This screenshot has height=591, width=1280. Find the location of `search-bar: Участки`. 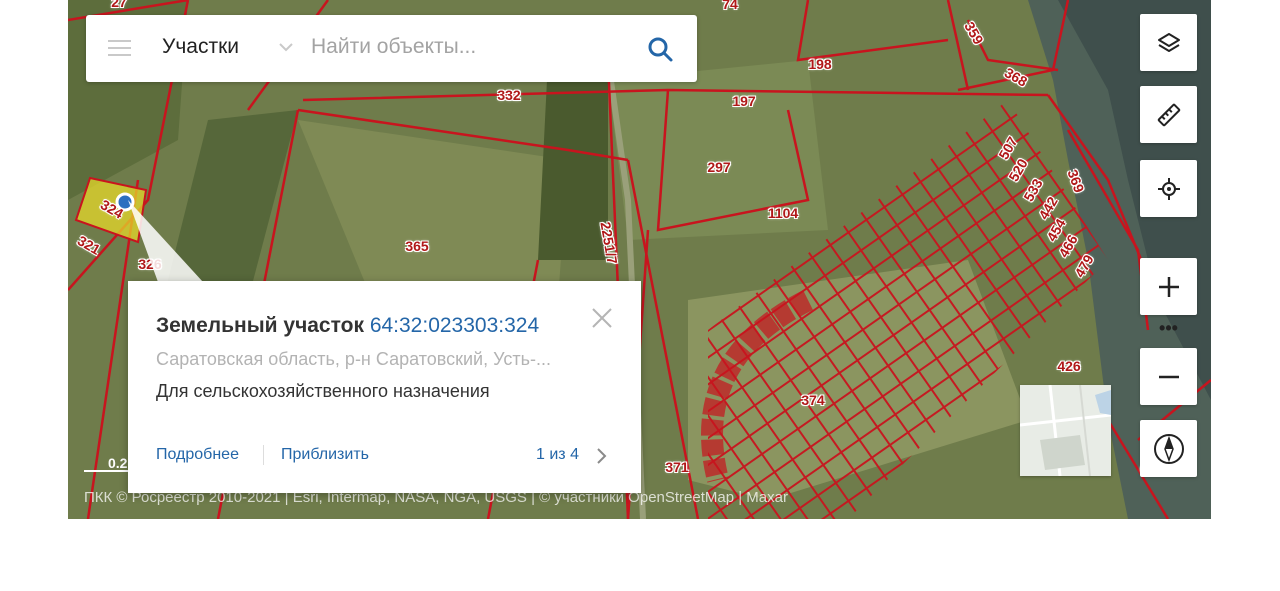

search-bar: Участки is located at coordinates (391, 48).